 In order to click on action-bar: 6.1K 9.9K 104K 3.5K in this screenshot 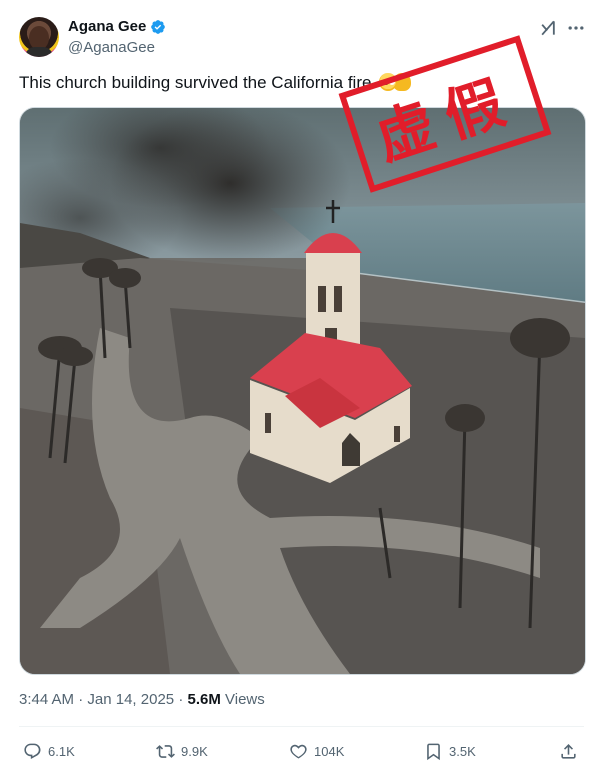, I will do `click(301, 751)`.